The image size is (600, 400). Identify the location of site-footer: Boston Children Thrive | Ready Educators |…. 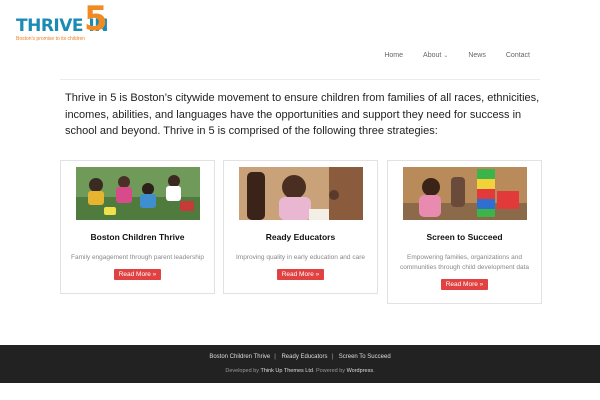
(300, 364).